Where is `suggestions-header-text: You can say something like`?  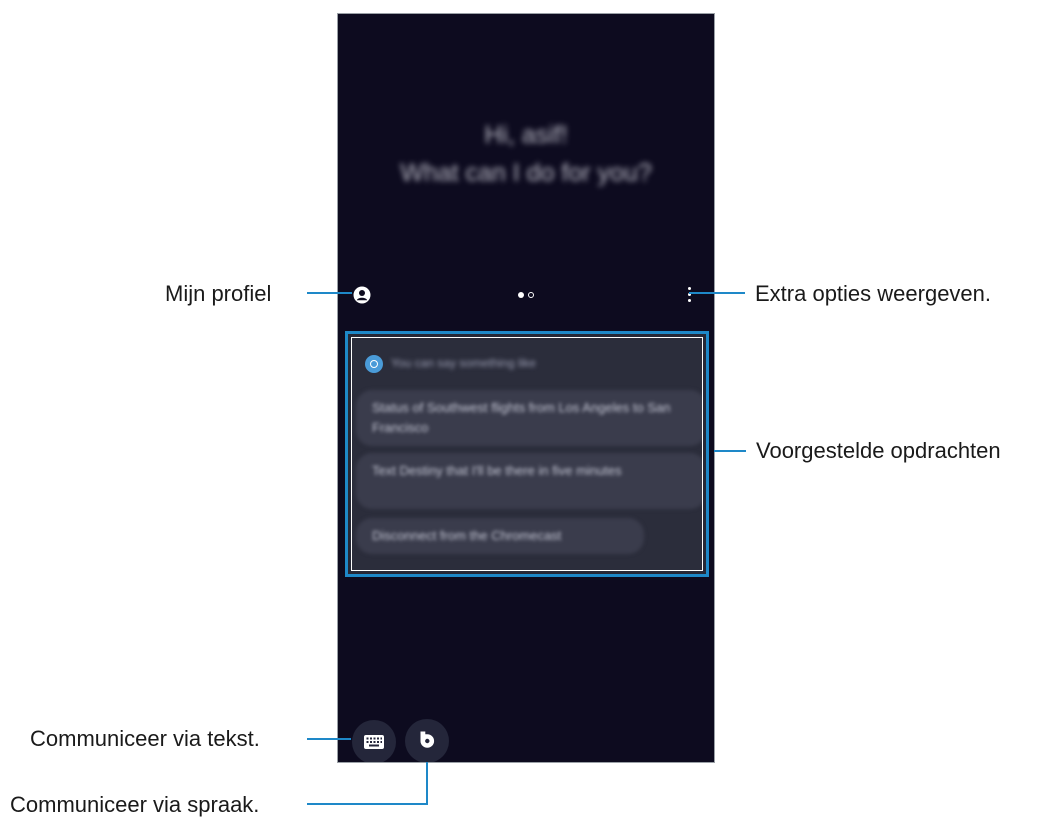 suggestions-header-text: You can say something like is located at coordinates (463, 363).